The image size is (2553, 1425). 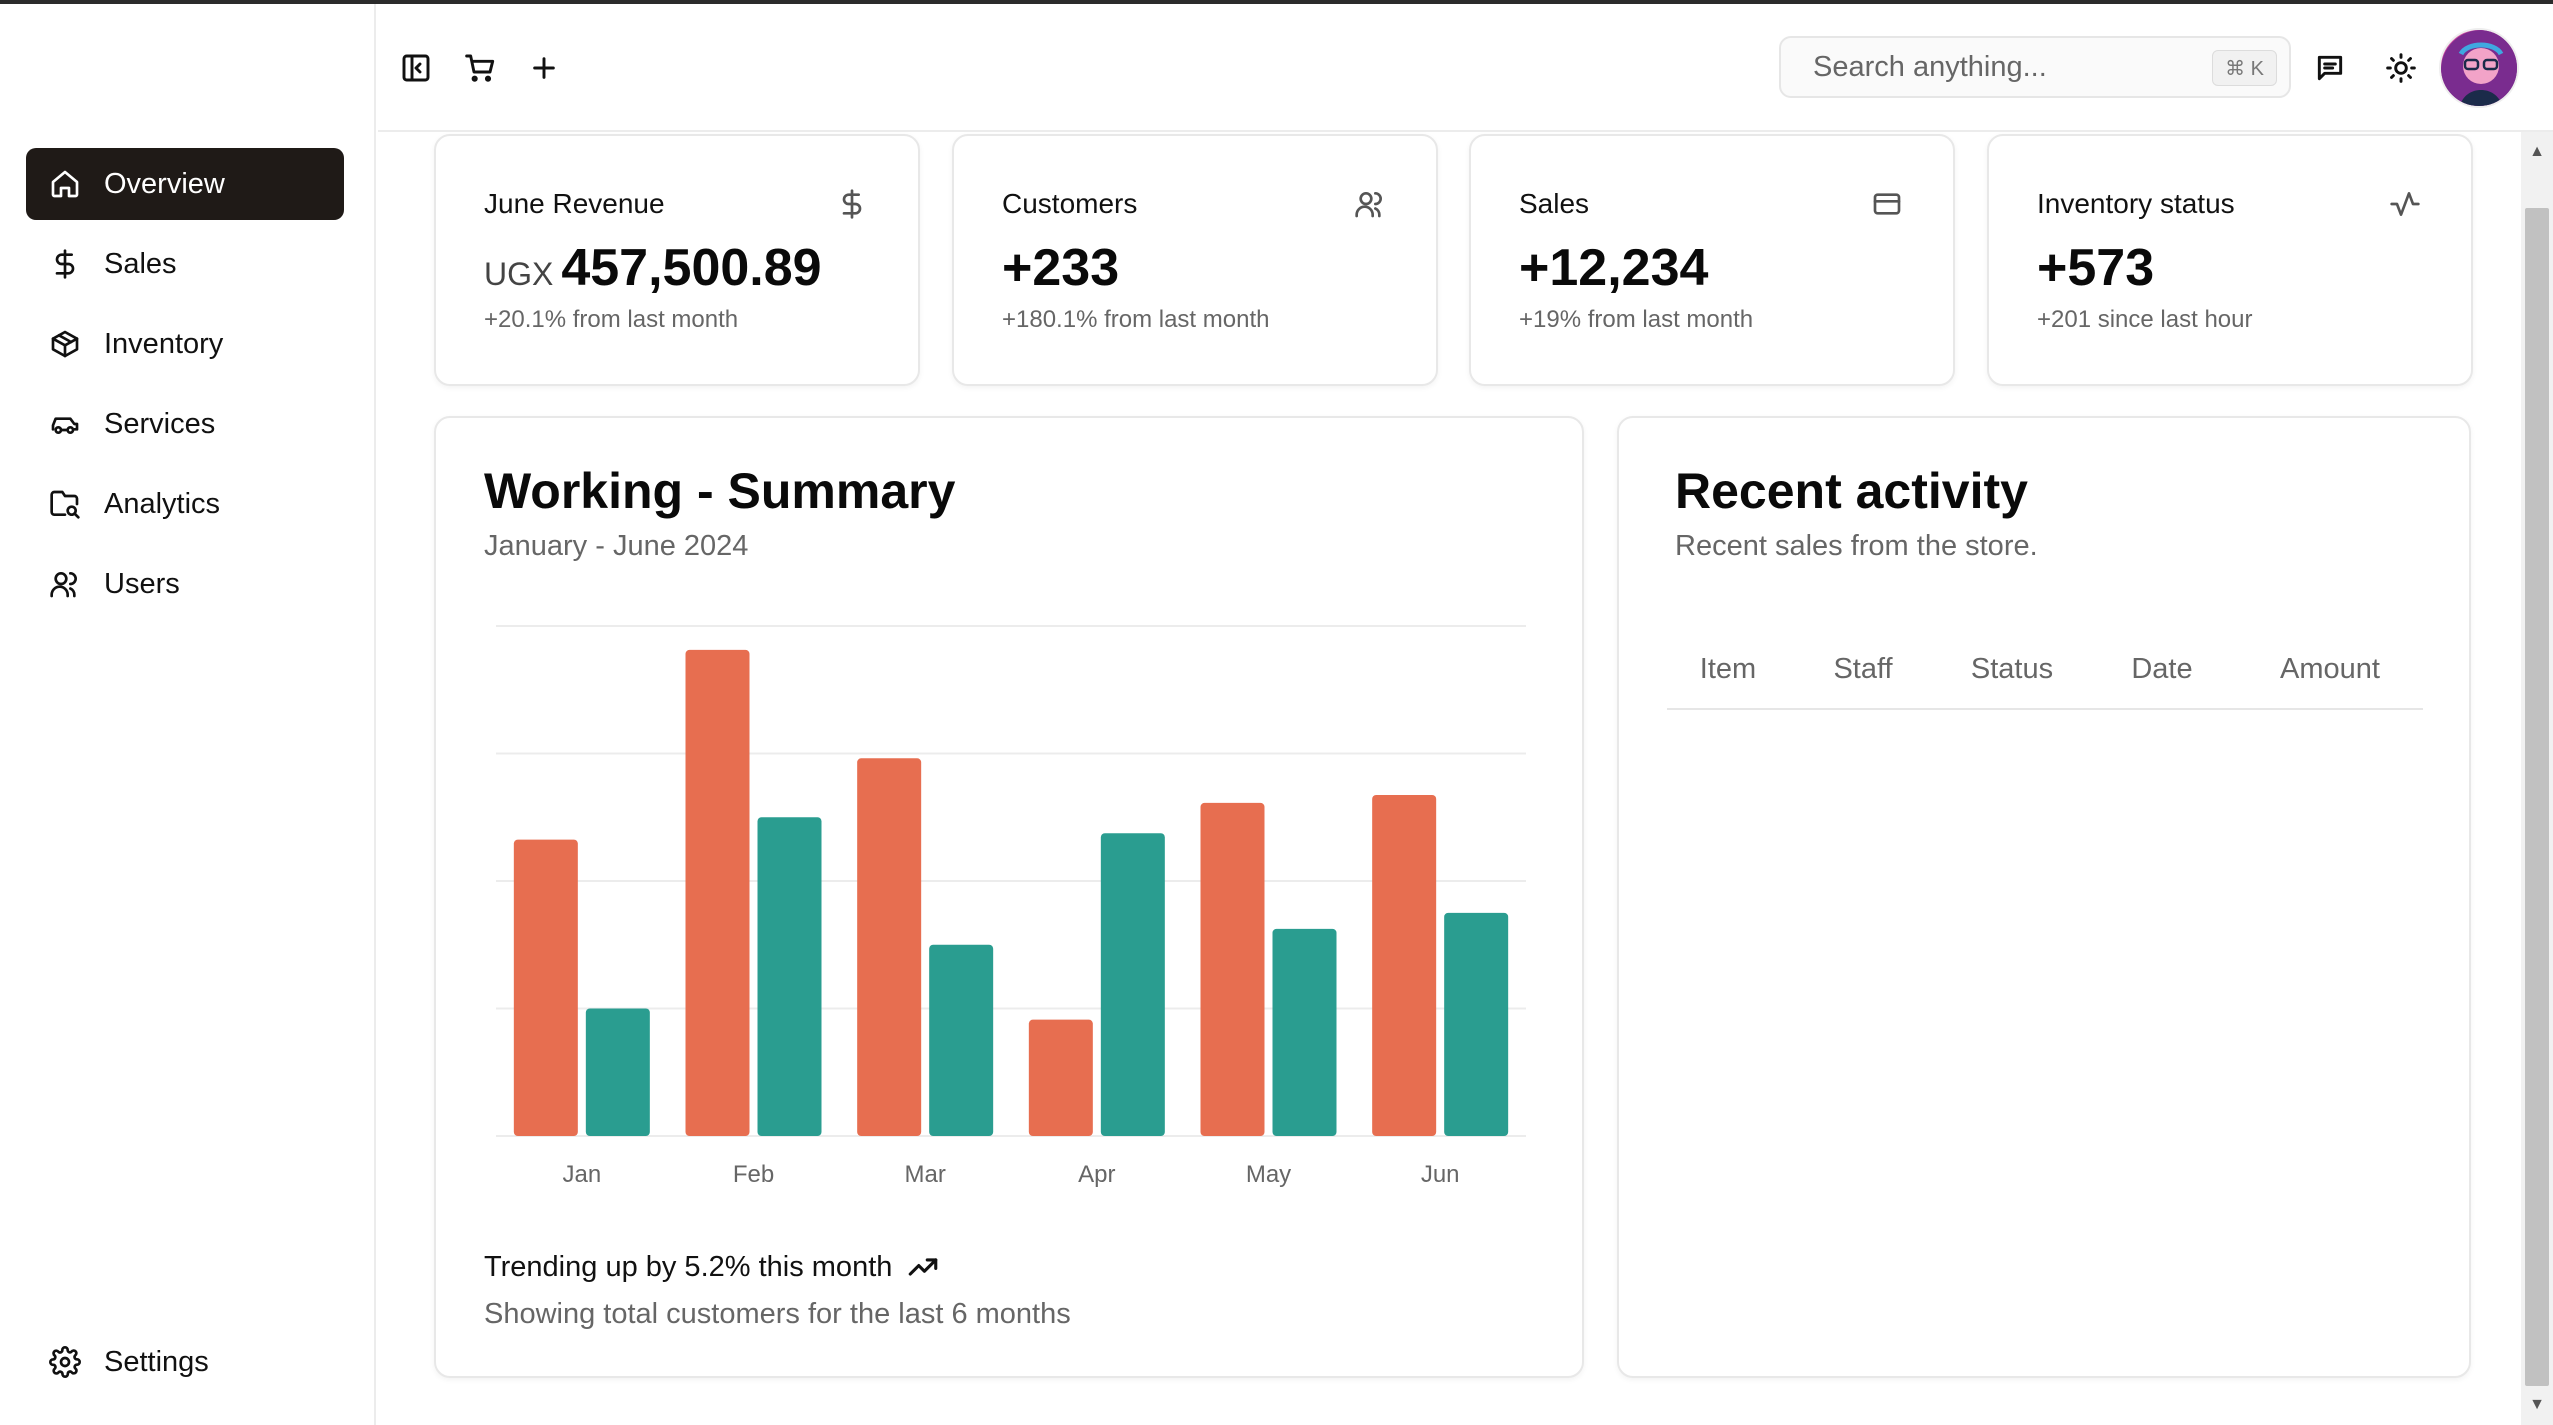 What do you see at coordinates (2012, 669) in the screenshot?
I see `column-header-status: Status` at bounding box center [2012, 669].